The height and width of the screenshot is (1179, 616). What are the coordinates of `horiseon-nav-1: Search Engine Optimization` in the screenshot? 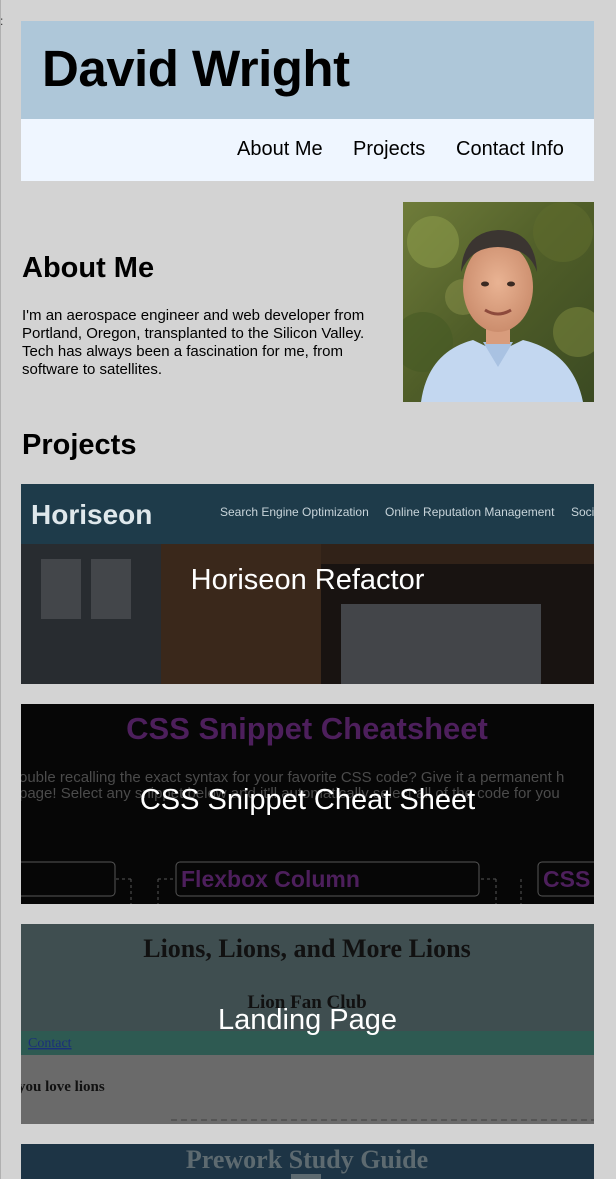 It's located at (294, 512).